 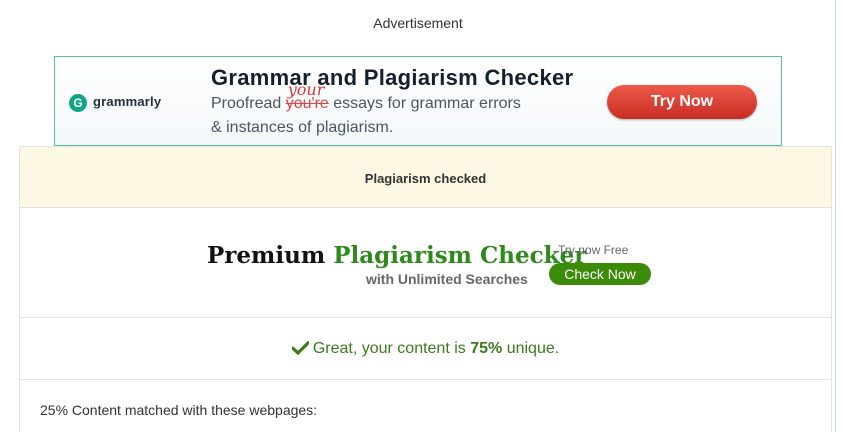 I want to click on checkmark-icon, so click(x=300, y=350).